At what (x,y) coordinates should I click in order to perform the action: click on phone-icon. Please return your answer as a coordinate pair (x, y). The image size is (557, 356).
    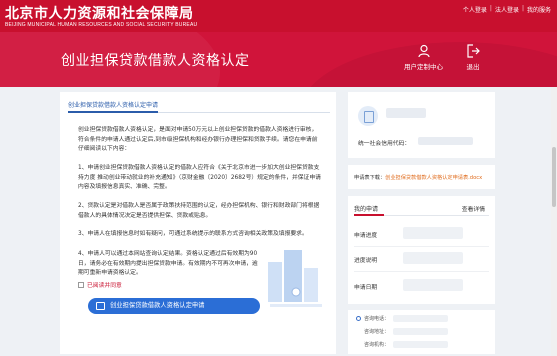
    Looking at the image, I should click on (358, 318).